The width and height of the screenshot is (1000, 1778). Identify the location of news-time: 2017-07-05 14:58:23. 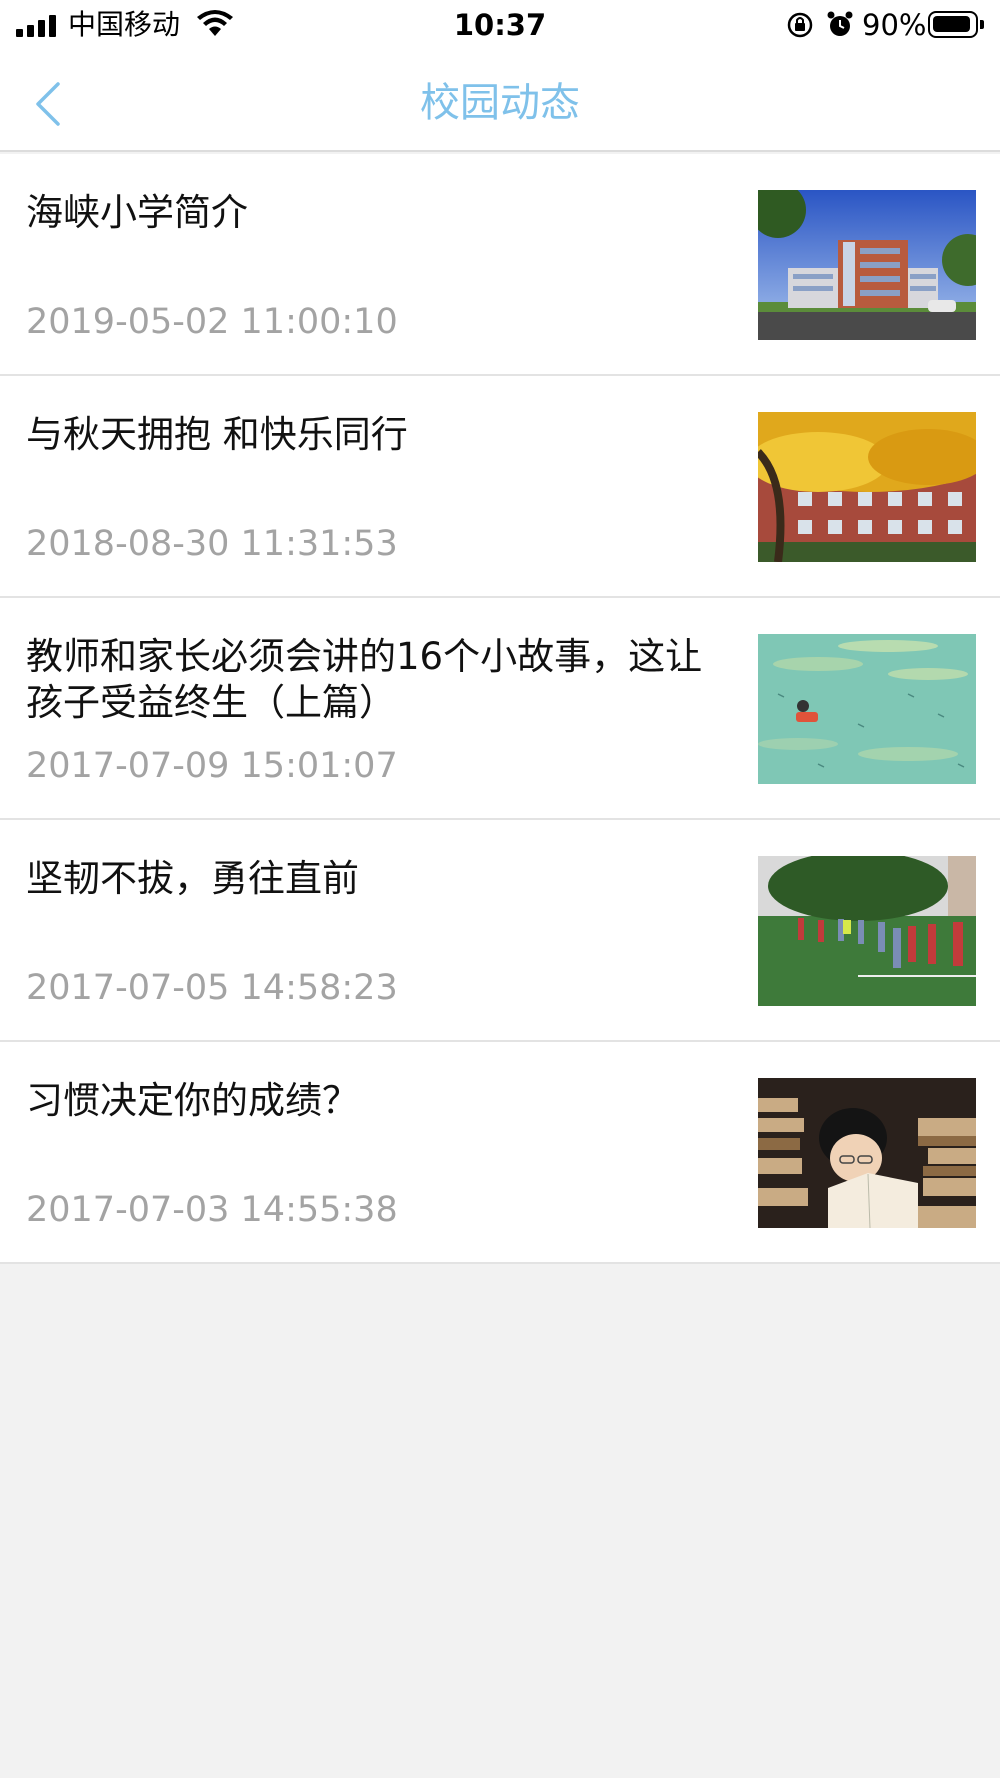
(212, 988).